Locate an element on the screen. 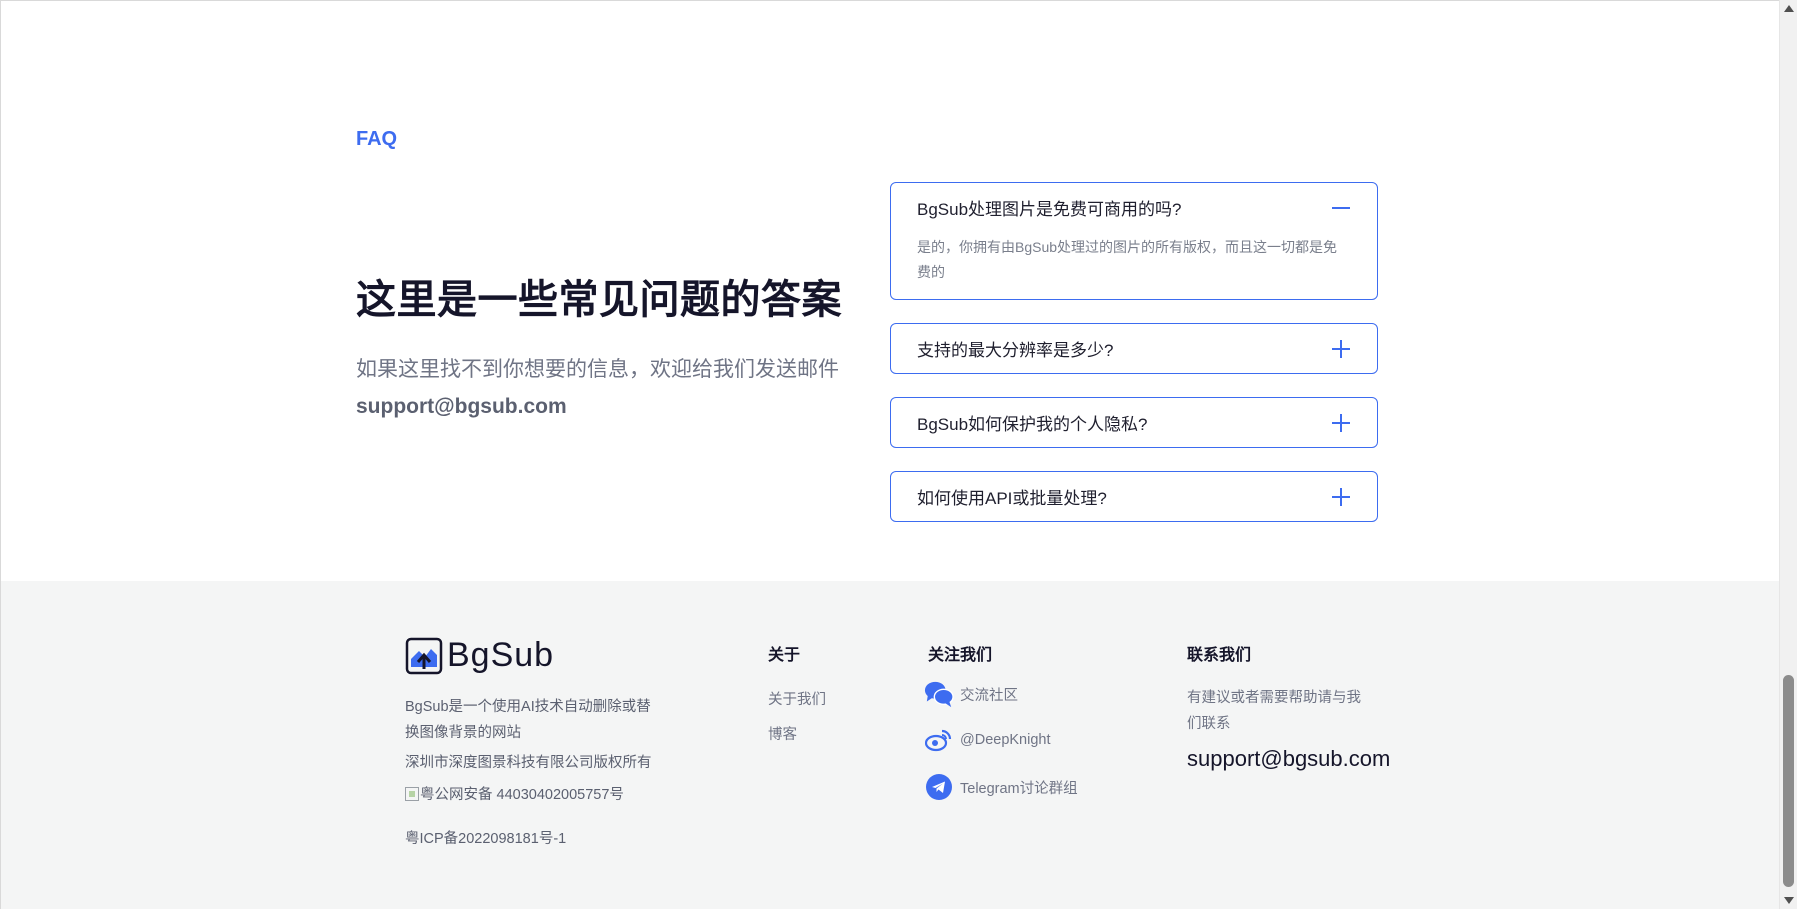 This screenshot has height=909, width=1797. footer-link-telegram-label: Telegram讨论群组 is located at coordinates (1019, 788).